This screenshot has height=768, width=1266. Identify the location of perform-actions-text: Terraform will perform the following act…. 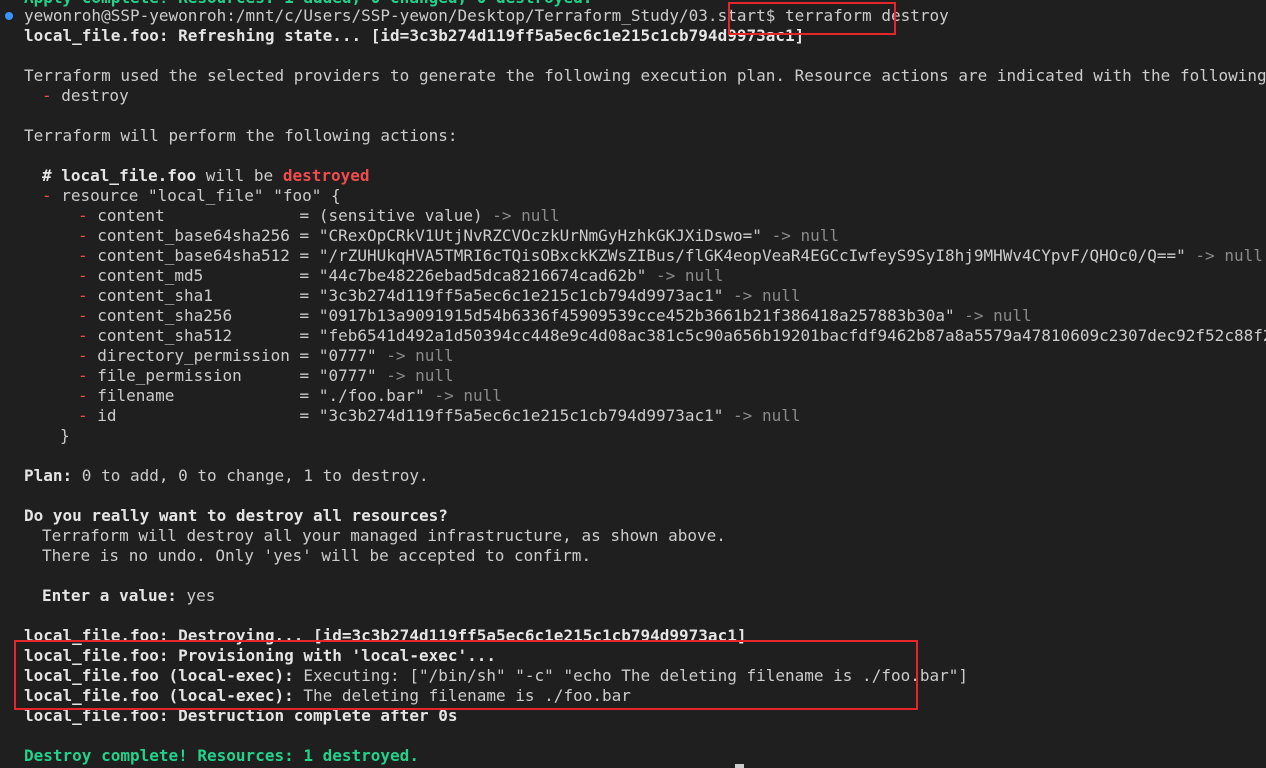
(241, 135).